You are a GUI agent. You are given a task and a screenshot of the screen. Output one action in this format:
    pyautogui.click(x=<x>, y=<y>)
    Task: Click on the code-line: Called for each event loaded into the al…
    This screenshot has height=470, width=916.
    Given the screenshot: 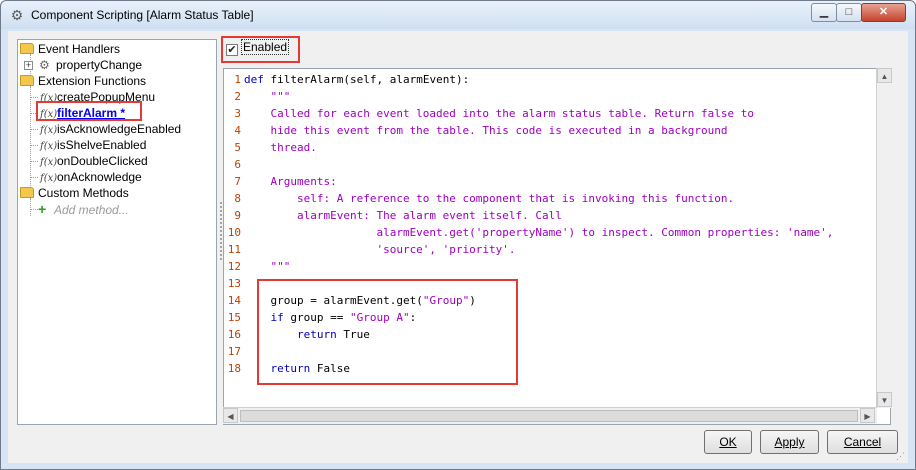 What is the action you would take?
    pyautogui.click(x=499, y=113)
    